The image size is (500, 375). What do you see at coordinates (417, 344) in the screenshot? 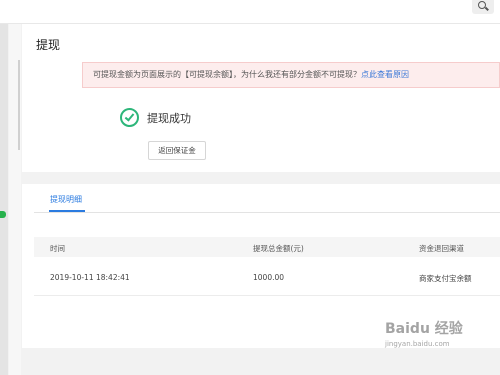
I see `watermark-sub: jingyan.baidu.com` at bounding box center [417, 344].